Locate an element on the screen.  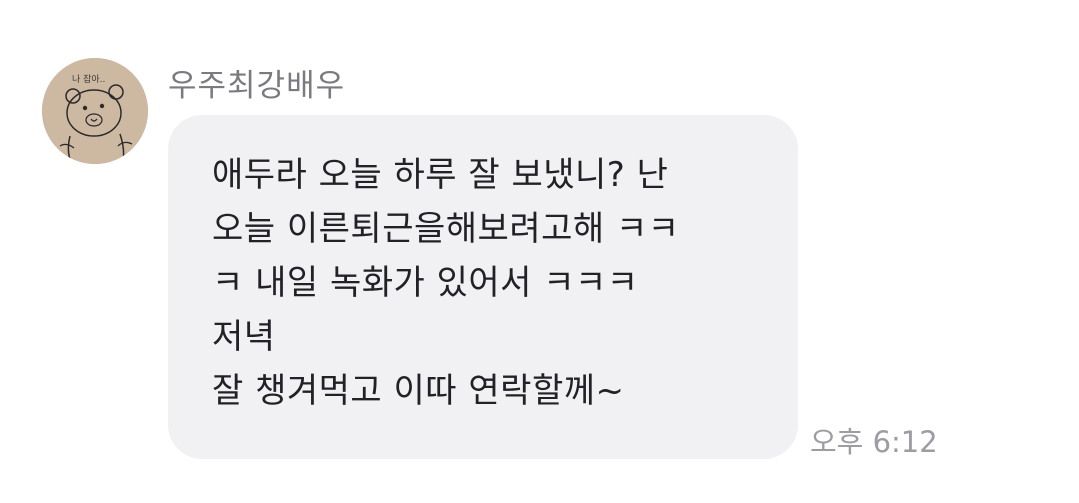
bear-drawing-icon: 나 잡아.. is located at coordinates (95, 111).